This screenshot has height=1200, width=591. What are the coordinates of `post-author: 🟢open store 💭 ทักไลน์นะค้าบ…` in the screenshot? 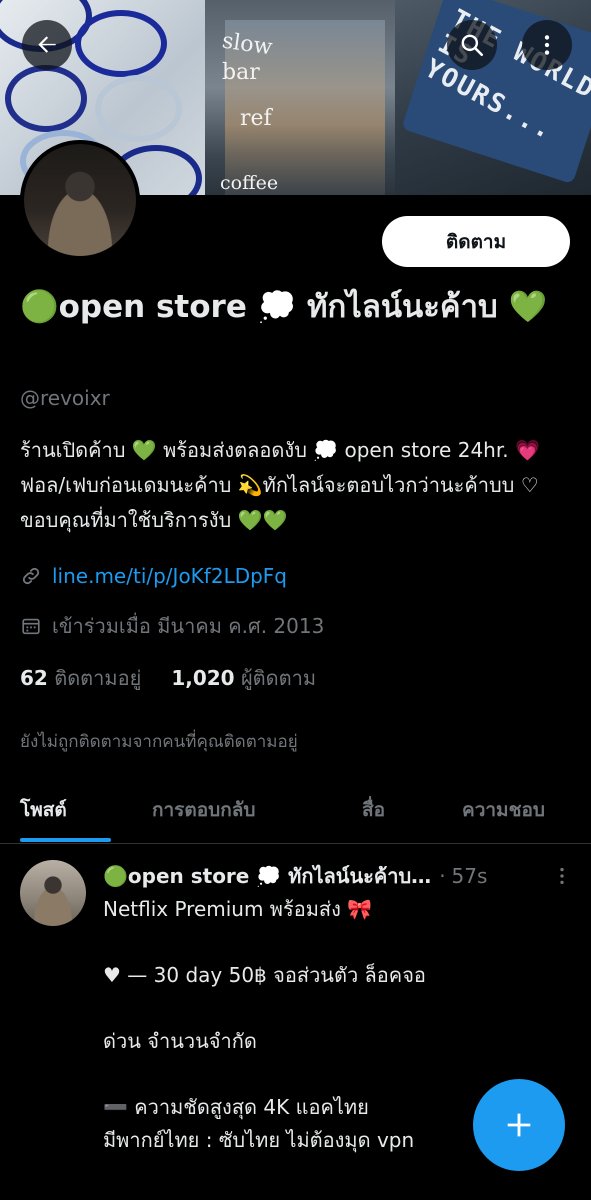 It's located at (267, 876).